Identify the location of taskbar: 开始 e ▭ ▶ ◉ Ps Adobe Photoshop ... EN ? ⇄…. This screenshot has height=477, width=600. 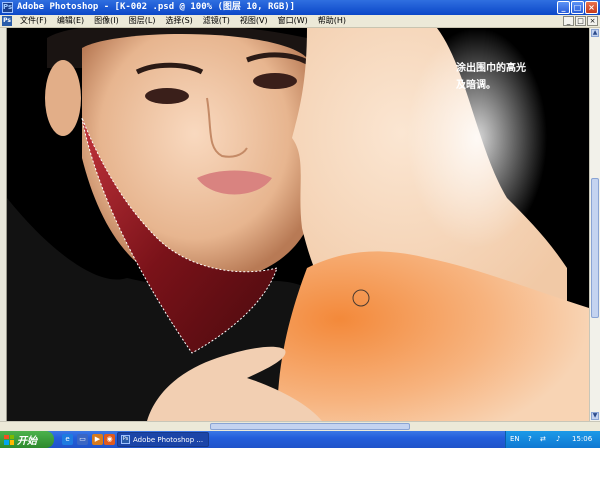
(300, 439).